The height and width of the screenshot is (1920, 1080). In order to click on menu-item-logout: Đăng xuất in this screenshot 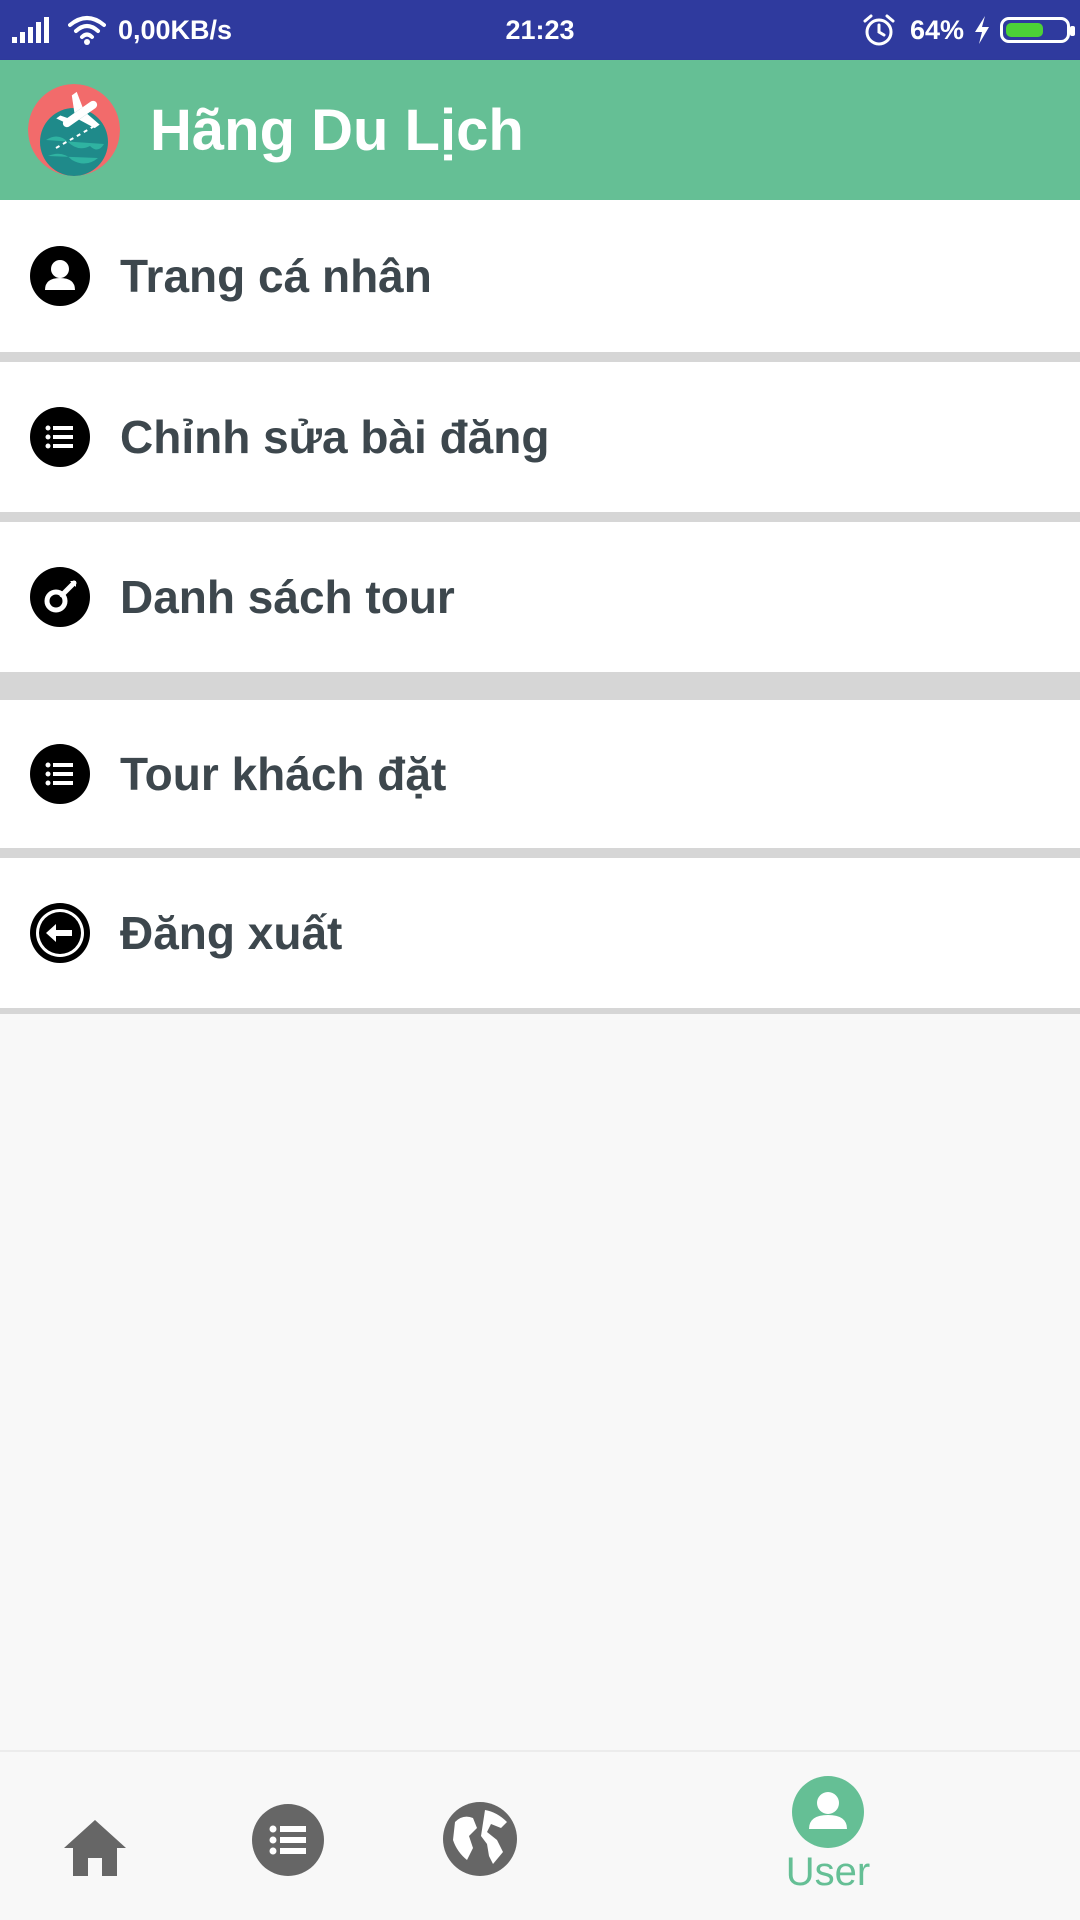, I will do `click(540, 933)`.